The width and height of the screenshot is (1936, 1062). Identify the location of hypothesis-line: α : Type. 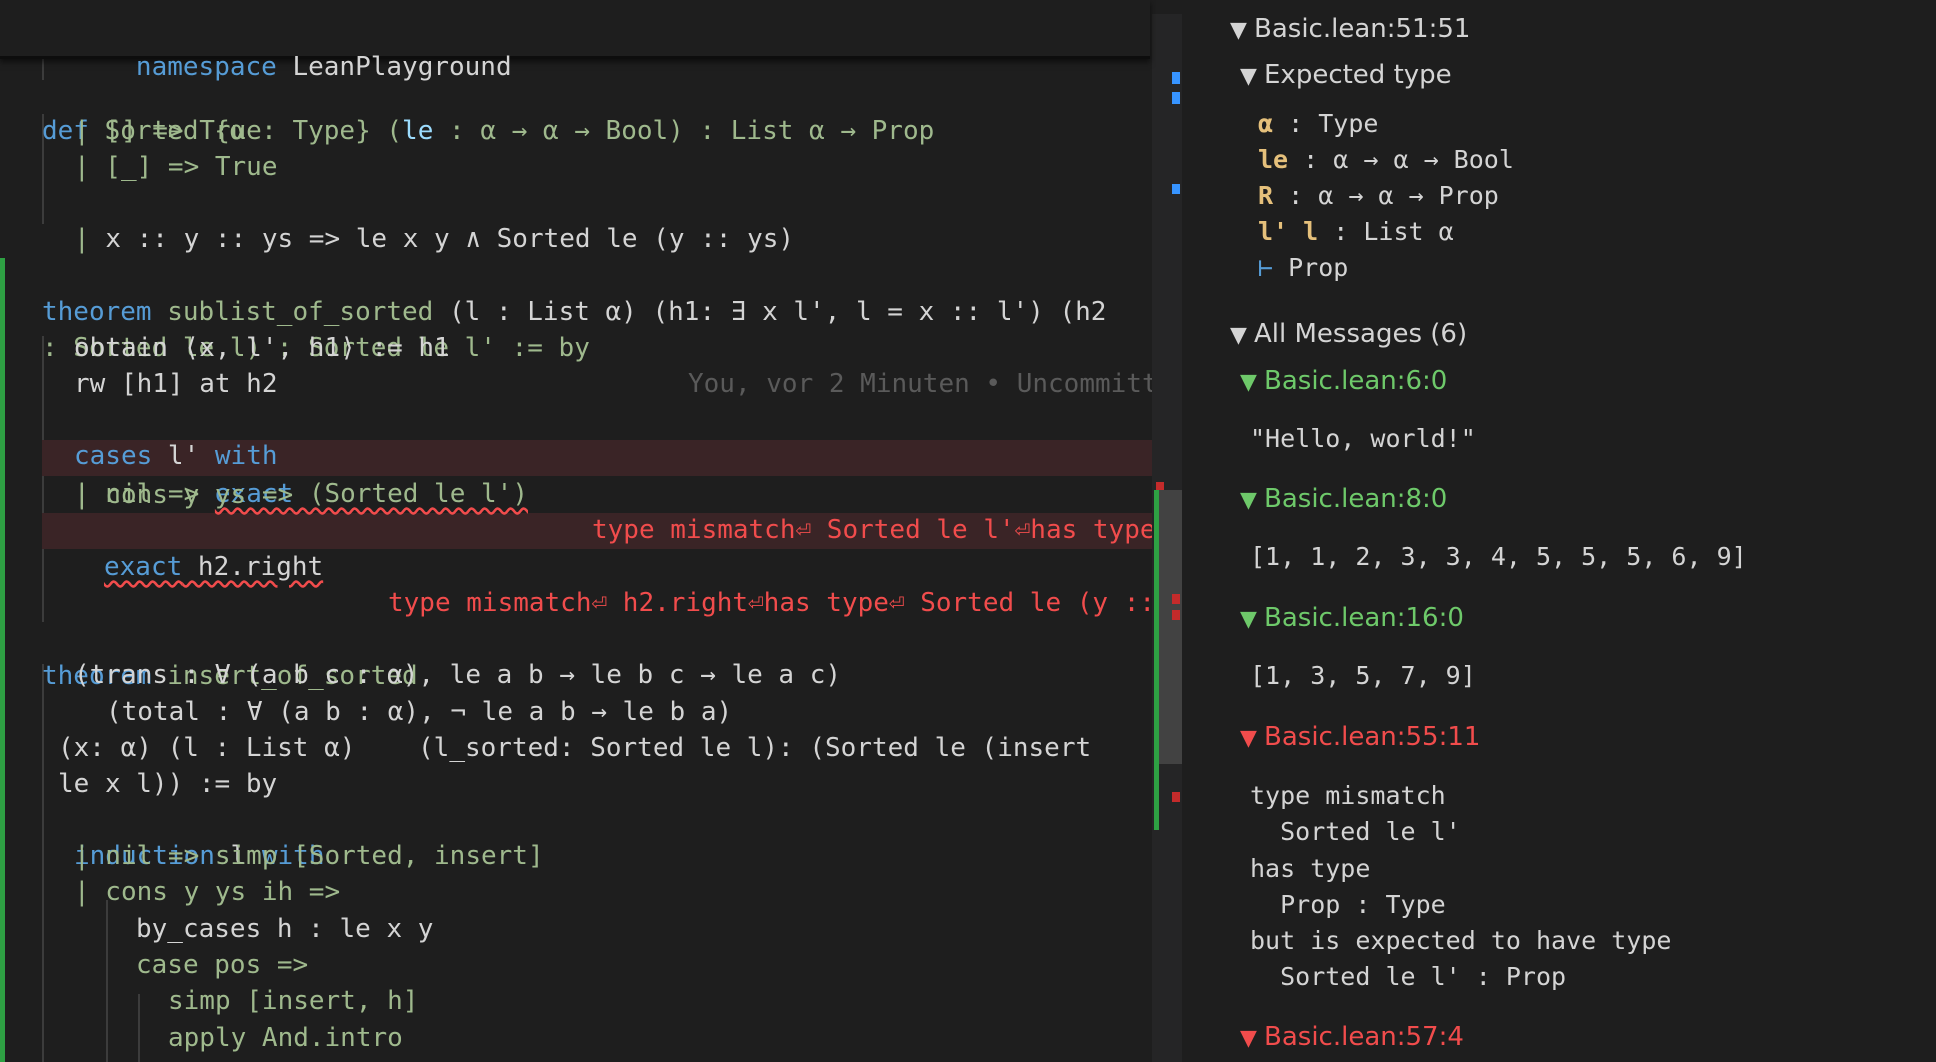
(1318, 123).